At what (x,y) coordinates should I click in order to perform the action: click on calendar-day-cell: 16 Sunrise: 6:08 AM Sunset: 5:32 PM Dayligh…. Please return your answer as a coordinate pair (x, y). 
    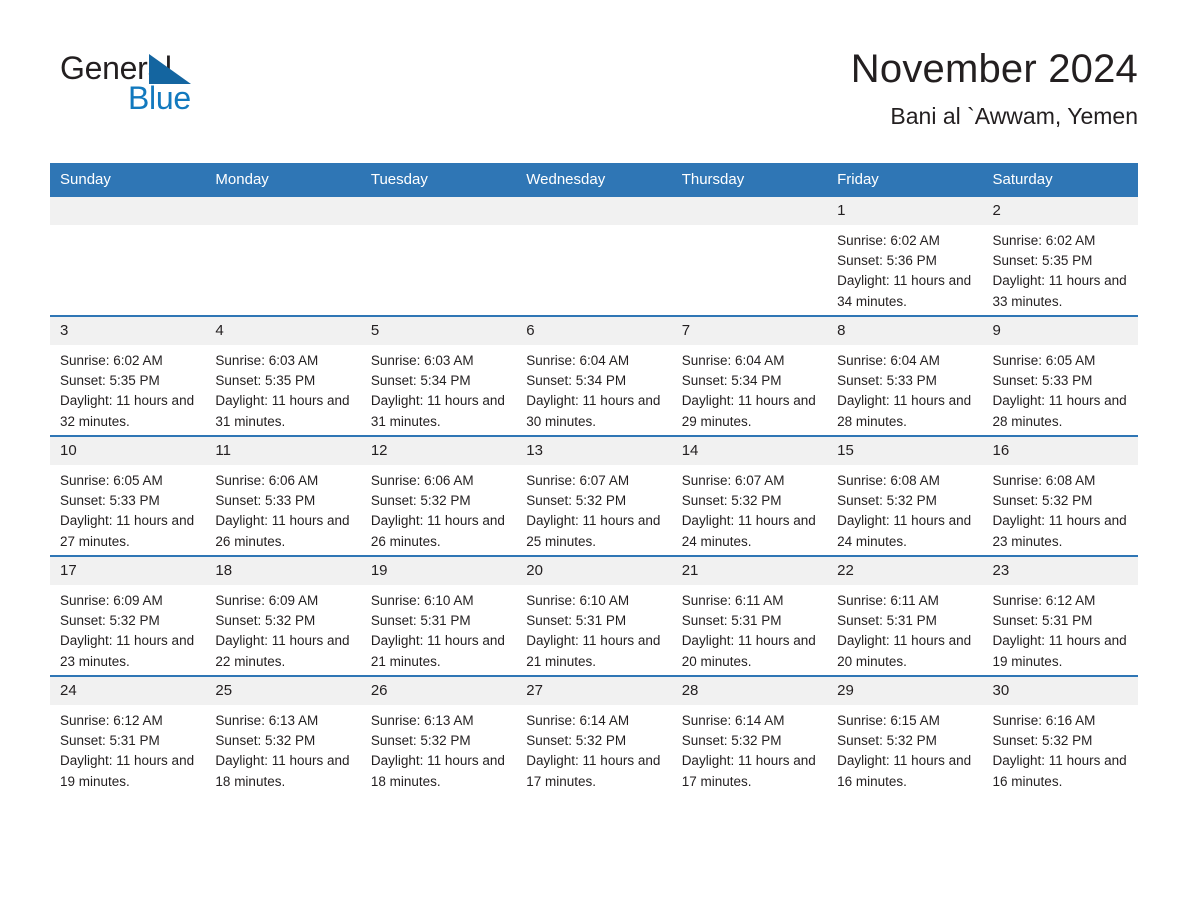
    Looking at the image, I should click on (1060, 495).